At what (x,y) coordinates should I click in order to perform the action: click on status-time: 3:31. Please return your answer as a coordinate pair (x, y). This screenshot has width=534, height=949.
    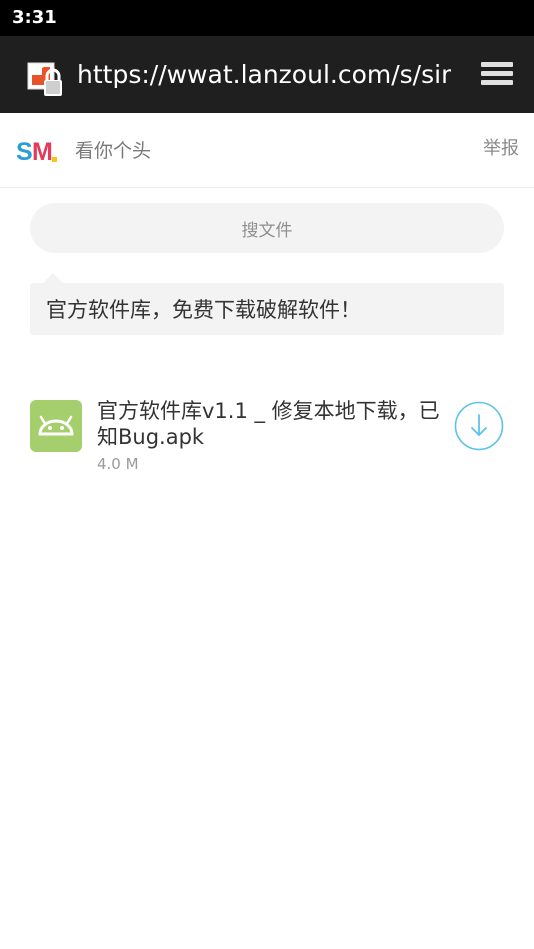
    Looking at the image, I should click on (34, 17).